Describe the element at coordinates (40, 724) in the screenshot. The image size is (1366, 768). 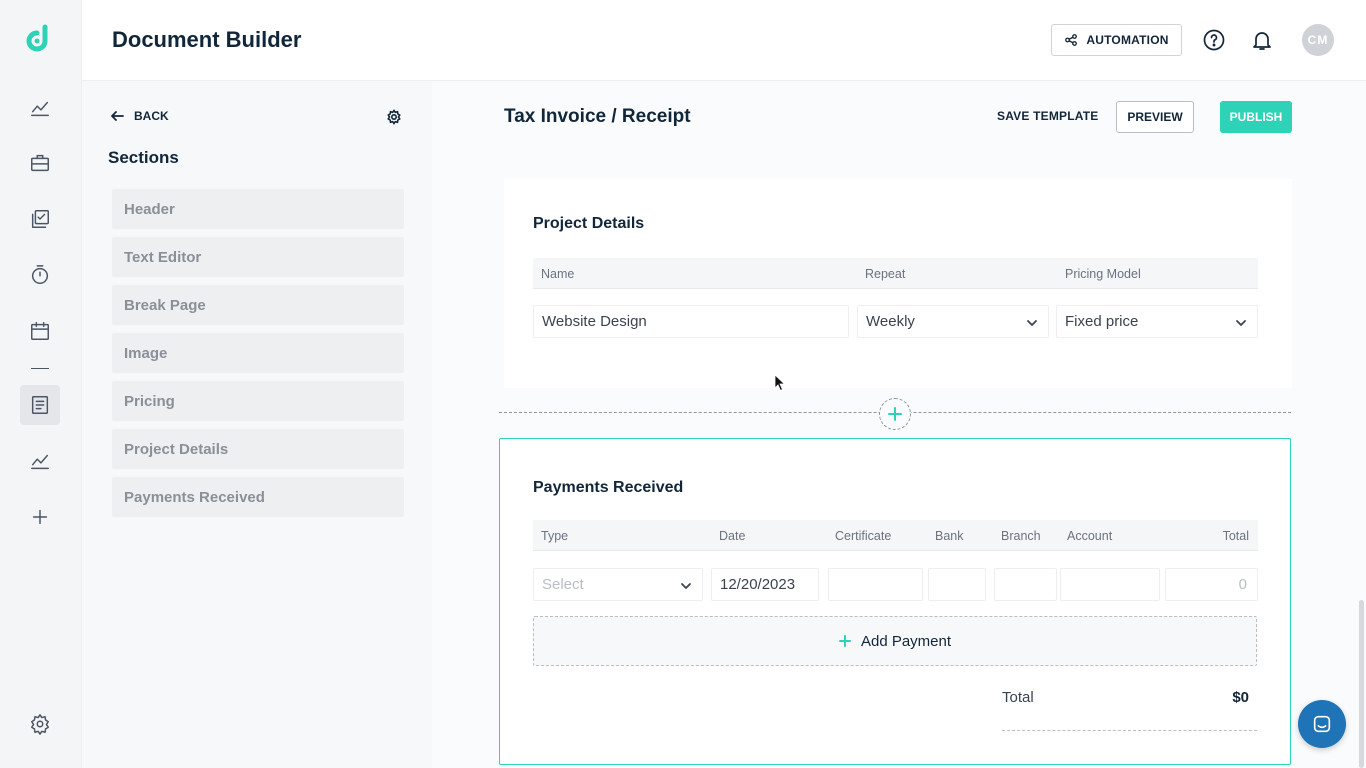
I see `settings-icon` at that location.